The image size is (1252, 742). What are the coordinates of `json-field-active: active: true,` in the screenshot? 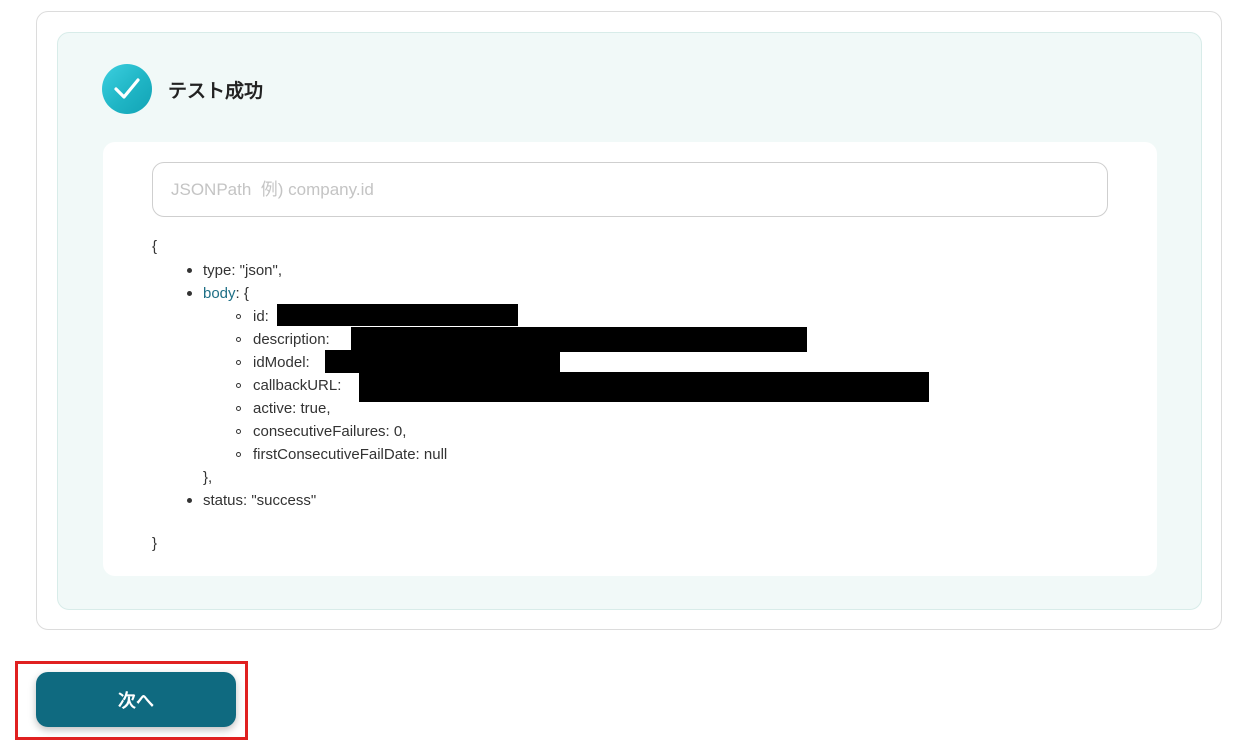 It's located at (292, 408).